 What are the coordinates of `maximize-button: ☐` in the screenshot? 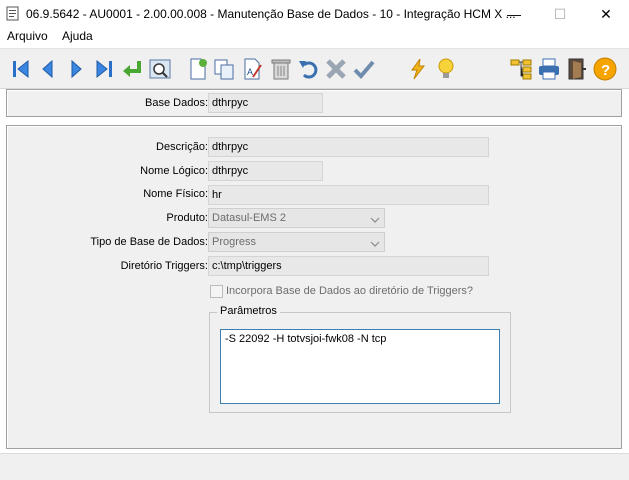 It's located at (560, 14).